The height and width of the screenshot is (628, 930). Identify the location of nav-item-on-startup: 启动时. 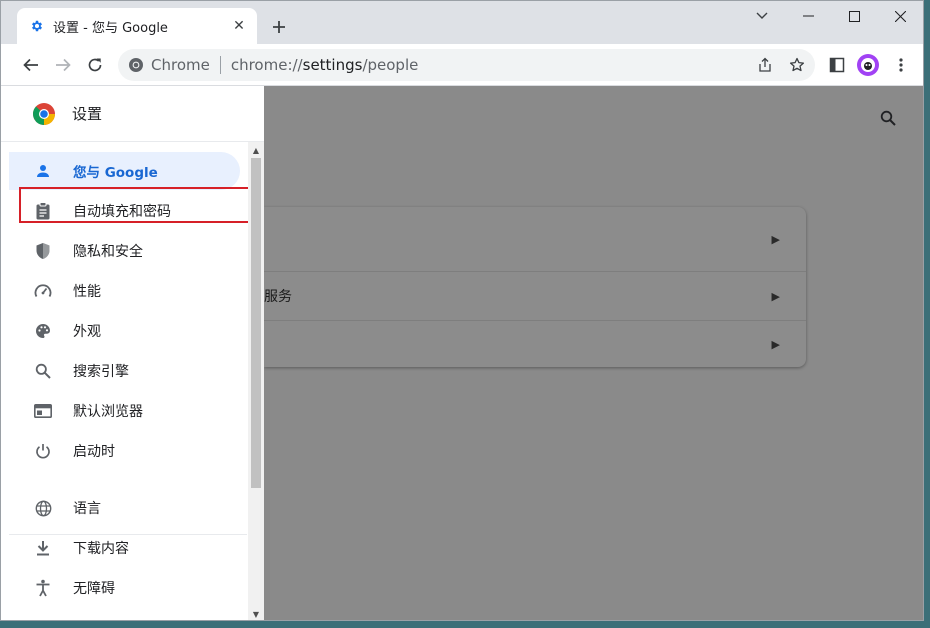
(124, 451).